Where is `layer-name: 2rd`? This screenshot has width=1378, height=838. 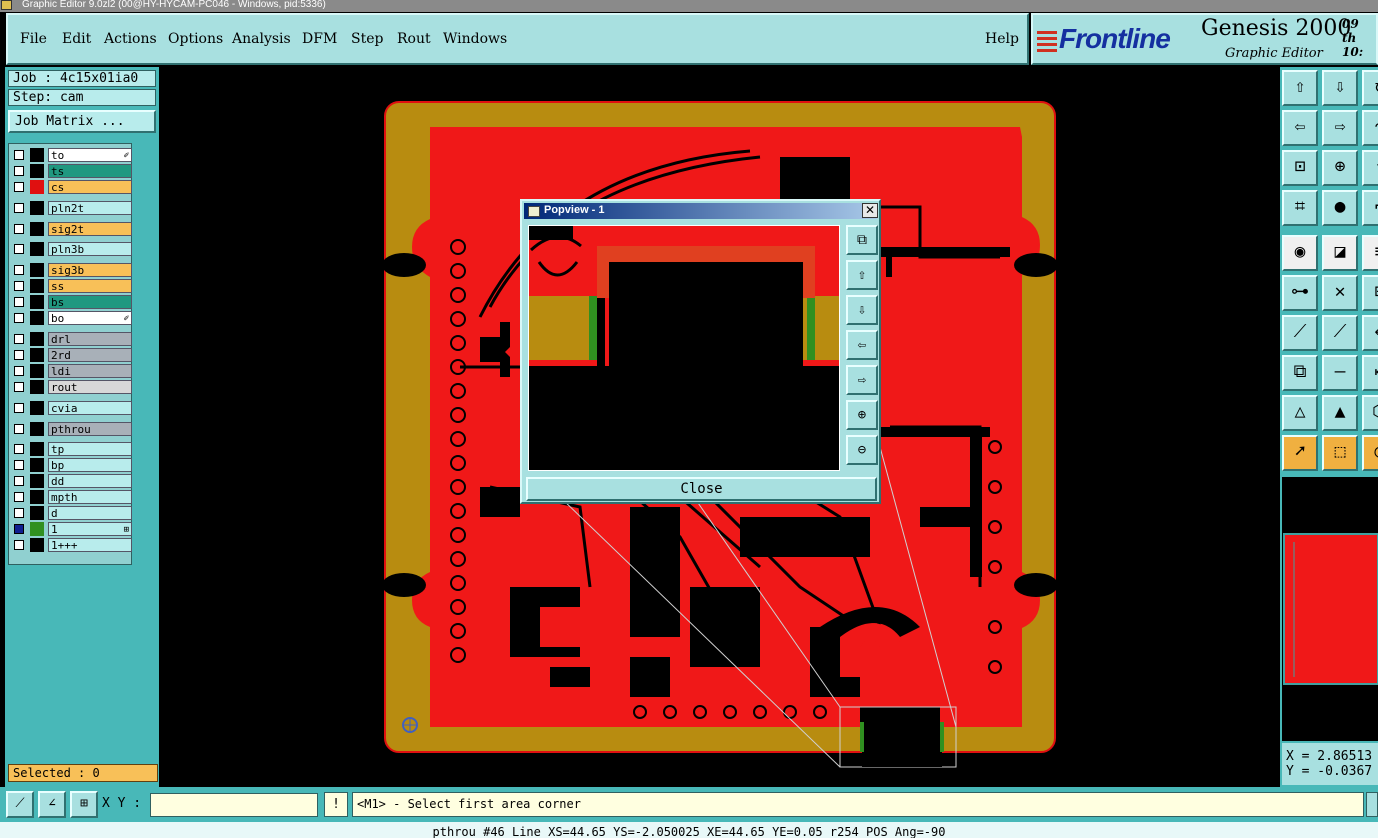 layer-name: 2rd is located at coordinates (90, 355).